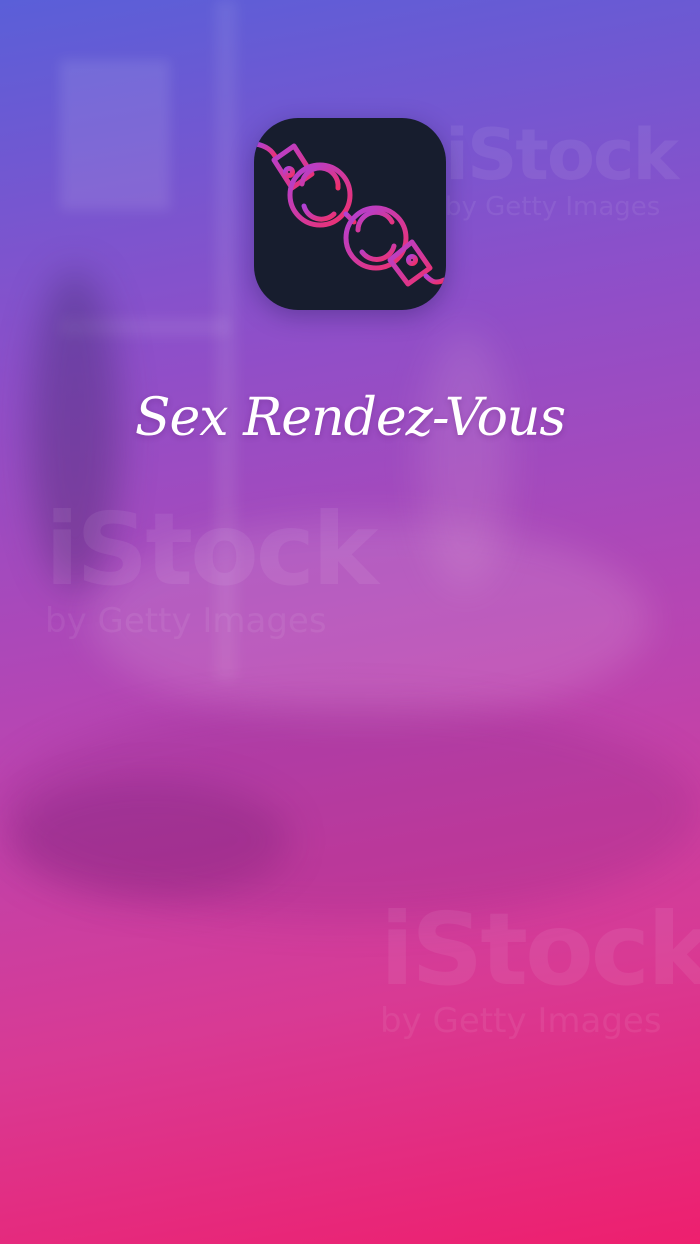 Image resolution: width=700 pixels, height=1244 pixels. Describe the element at coordinates (150, 840) in the screenshot. I see `background-shadow` at that location.